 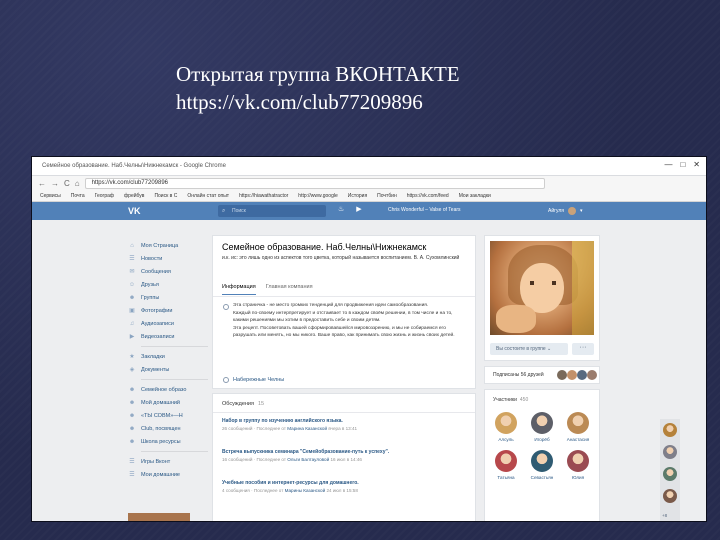 What do you see at coordinates (168, 271) in the screenshot?
I see `sidebar-item: ✉ Сообщения` at bounding box center [168, 271].